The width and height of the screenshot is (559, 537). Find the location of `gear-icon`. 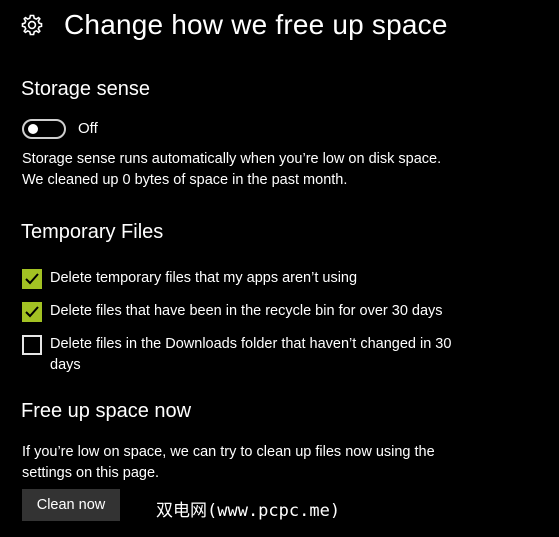

gear-icon is located at coordinates (32, 25).